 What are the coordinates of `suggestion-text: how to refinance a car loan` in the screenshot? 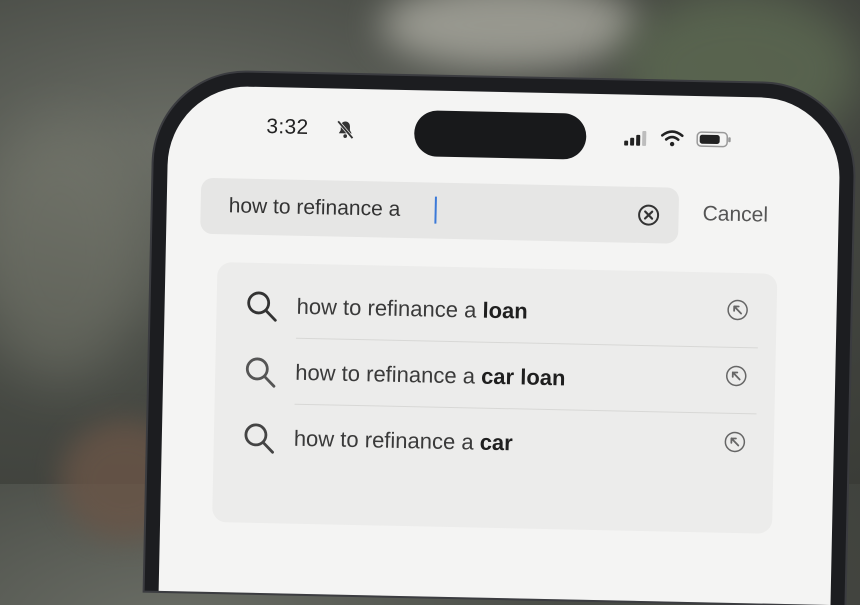 It's located at (430, 375).